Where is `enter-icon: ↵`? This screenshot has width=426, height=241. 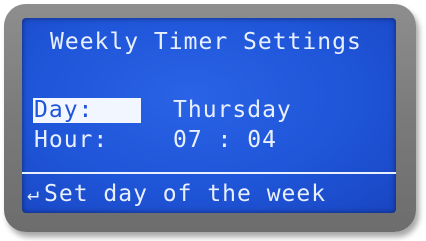
enter-icon: ↵ is located at coordinates (33, 193).